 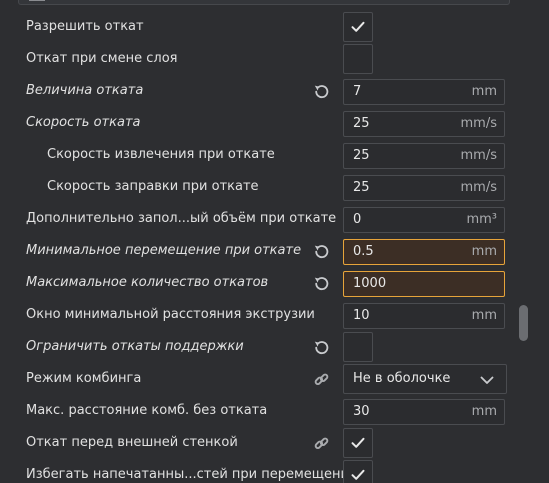 I want to click on setting-label: Ограничить откаты поддержки, so click(x=135, y=346).